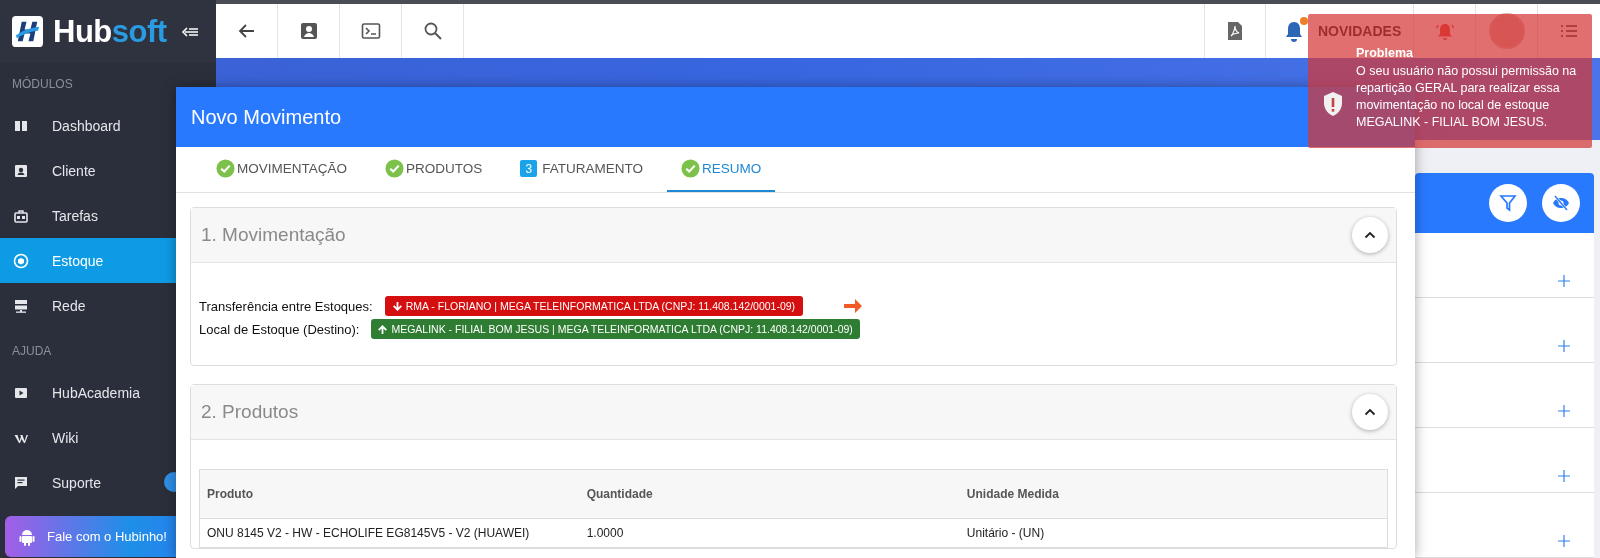 The width and height of the screenshot is (1600, 558). Describe the element at coordinates (42, 84) in the screenshot. I see `section-heading: MÓDULOS` at that location.